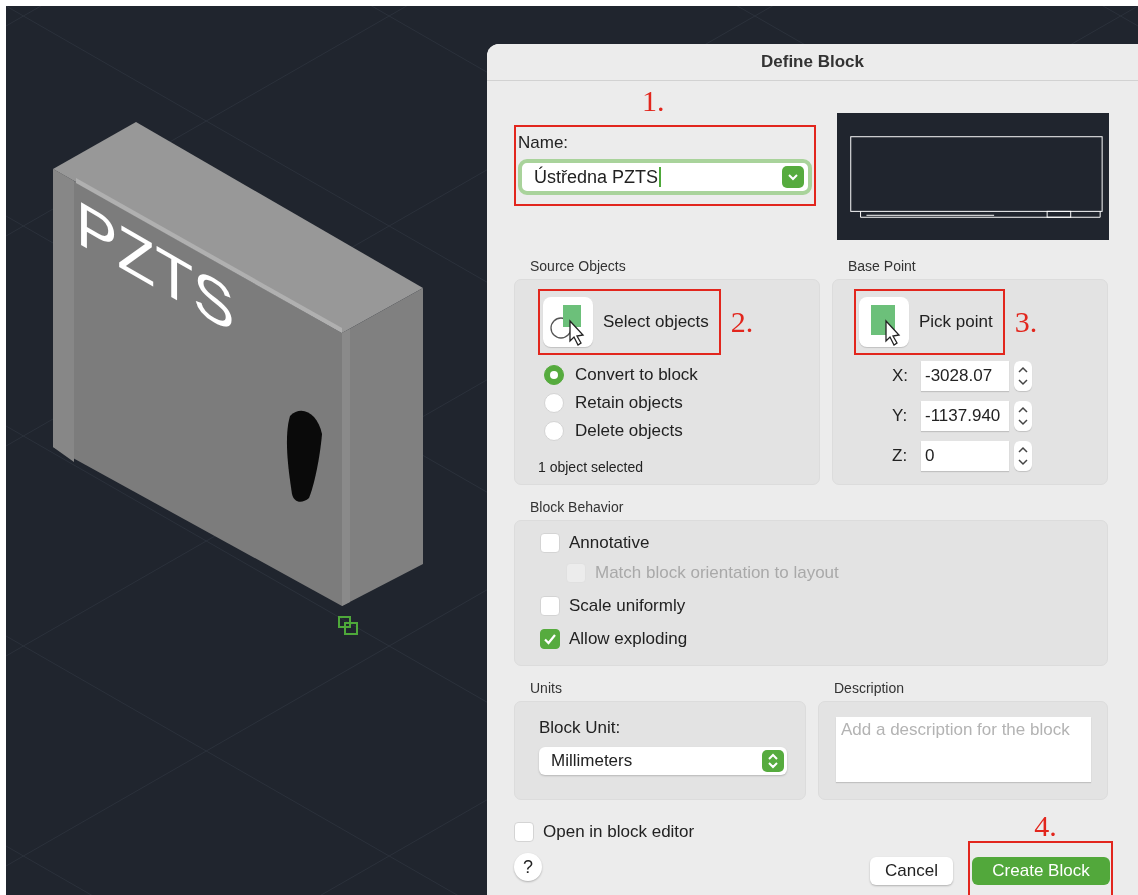 This screenshot has width=1138, height=895. What do you see at coordinates (963, 749) in the screenshot?
I see `description-field: Add a description for the block` at bounding box center [963, 749].